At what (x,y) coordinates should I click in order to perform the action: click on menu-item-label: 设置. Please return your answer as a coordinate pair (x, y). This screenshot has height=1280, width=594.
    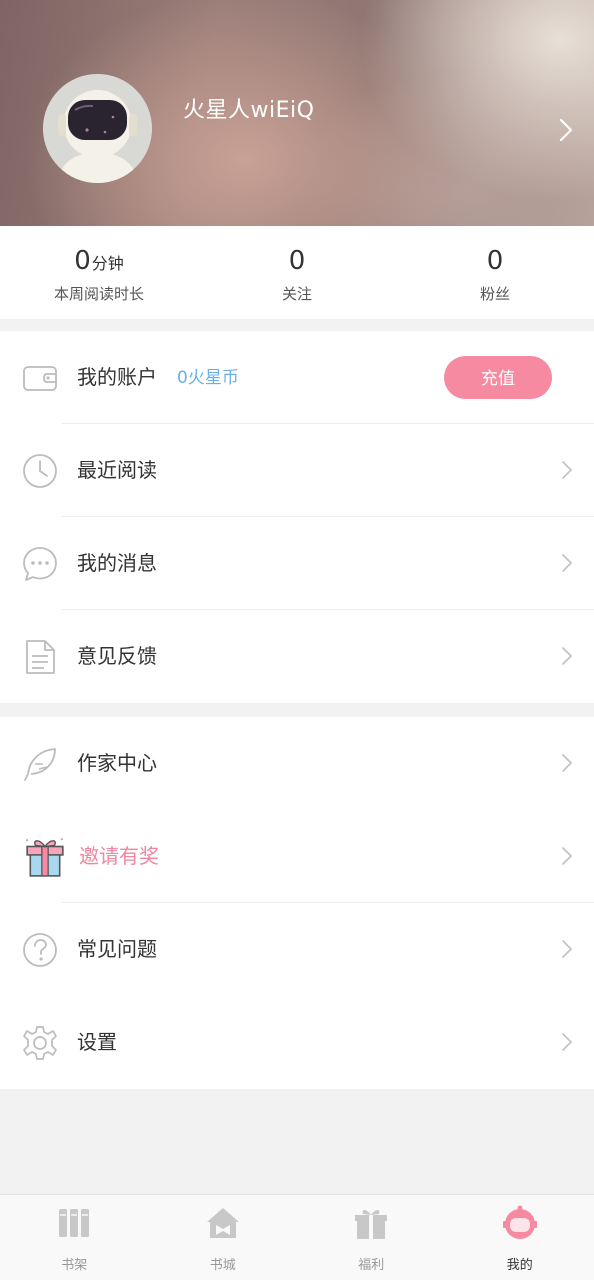
    Looking at the image, I should click on (97, 1042).